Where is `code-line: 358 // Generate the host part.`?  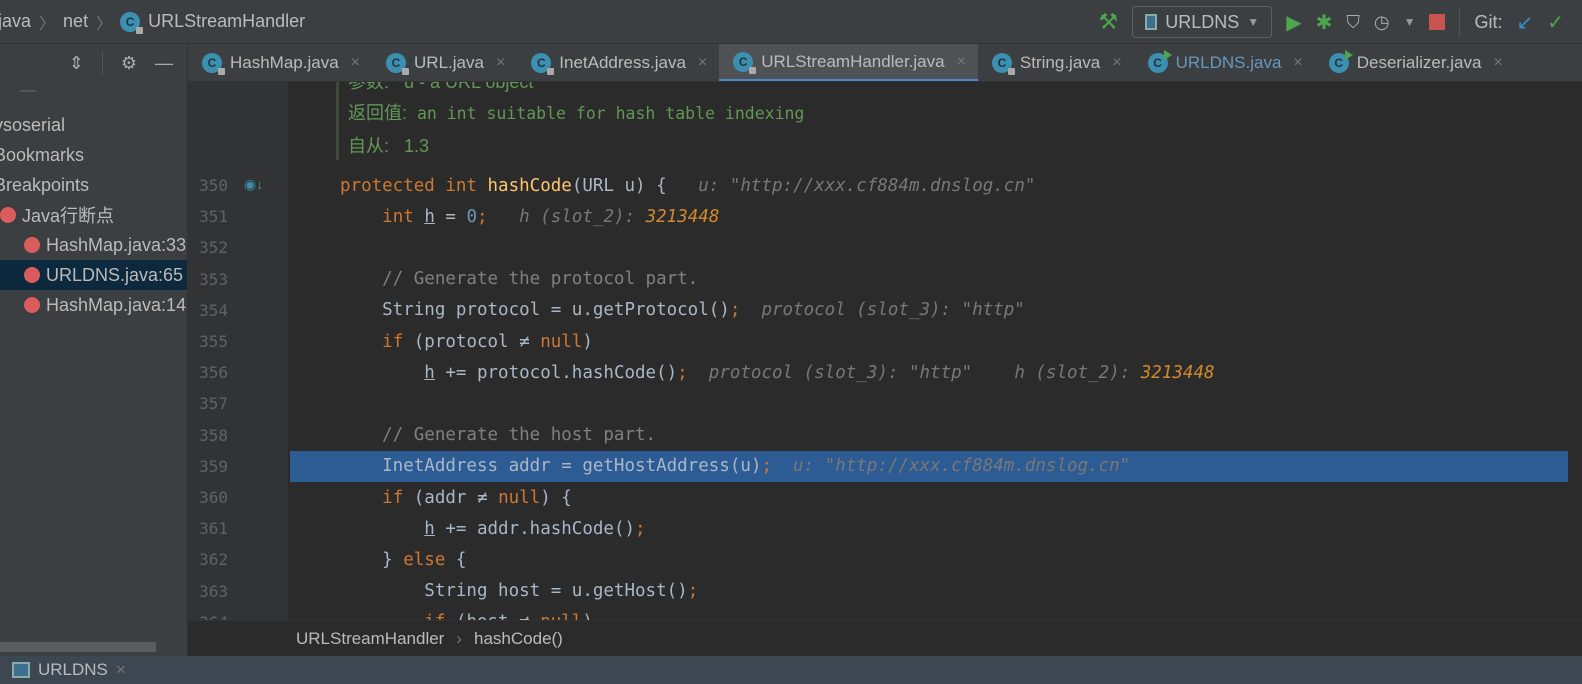 code-line: 358 // Generate the host part. is located at coordinates (885, 435).